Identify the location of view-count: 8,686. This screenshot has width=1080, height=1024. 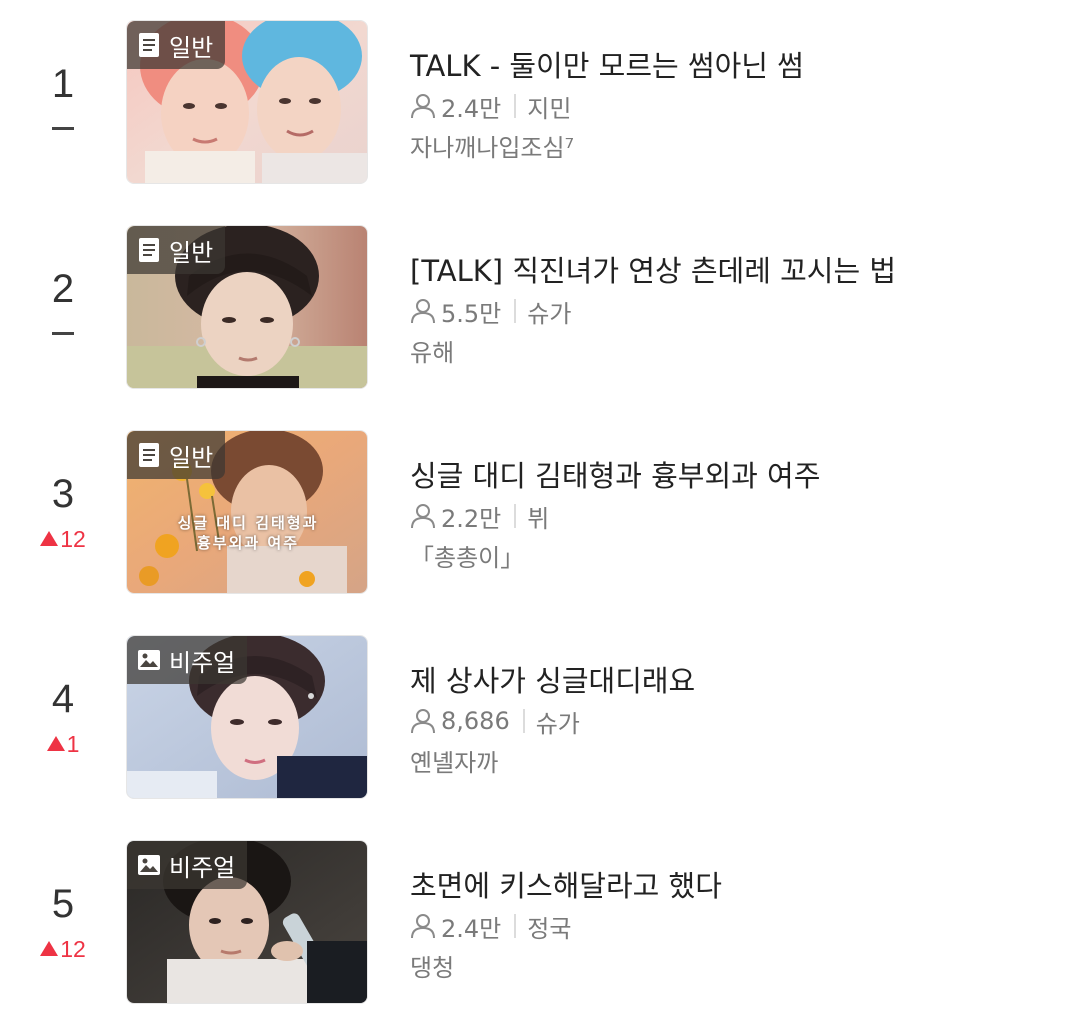
(475, 721).